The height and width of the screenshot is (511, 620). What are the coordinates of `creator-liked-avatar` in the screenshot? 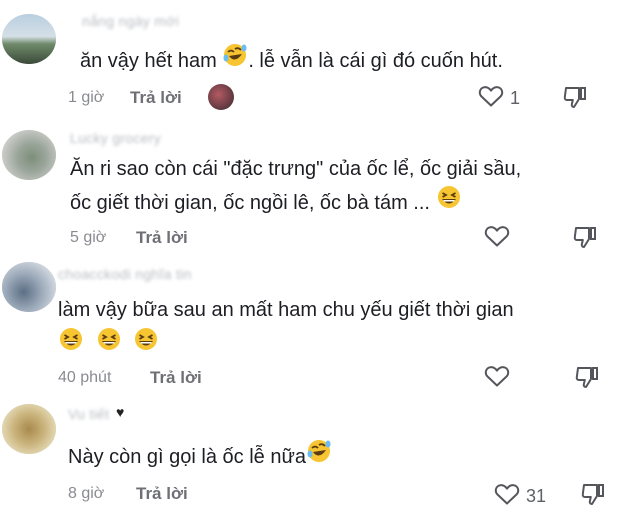 It's located at (221, 97).